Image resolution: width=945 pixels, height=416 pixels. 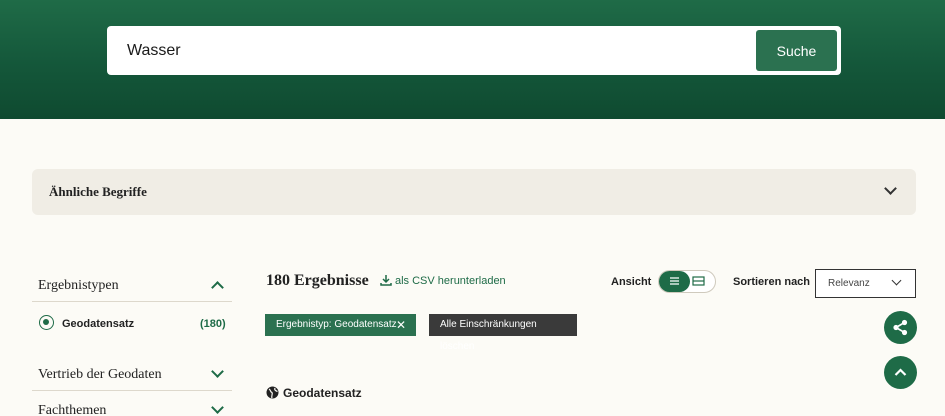 I want to click on facet-option-label: Geodatensatz, so click(x=98, y=324).